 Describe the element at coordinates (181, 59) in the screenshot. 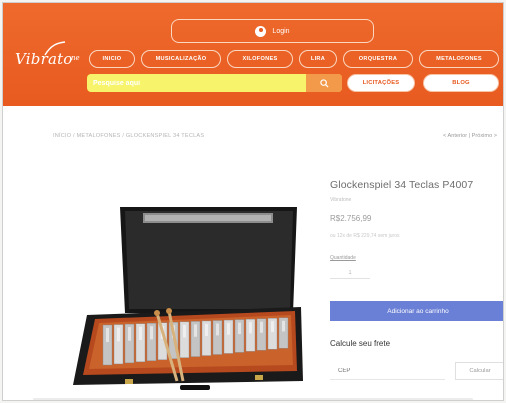

I see `nav-item-musicalizacao: MUSICALIZAÇÃO` at that location.